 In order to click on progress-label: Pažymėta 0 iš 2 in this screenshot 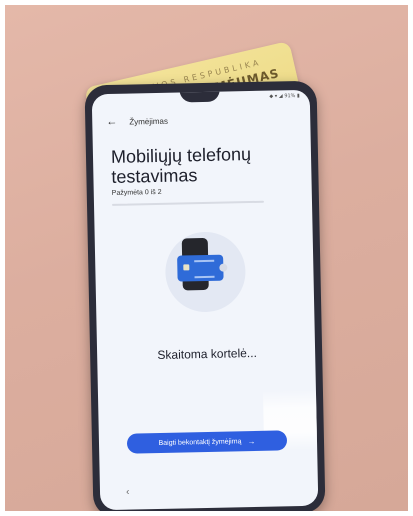, I will do `click(136, 192)`.